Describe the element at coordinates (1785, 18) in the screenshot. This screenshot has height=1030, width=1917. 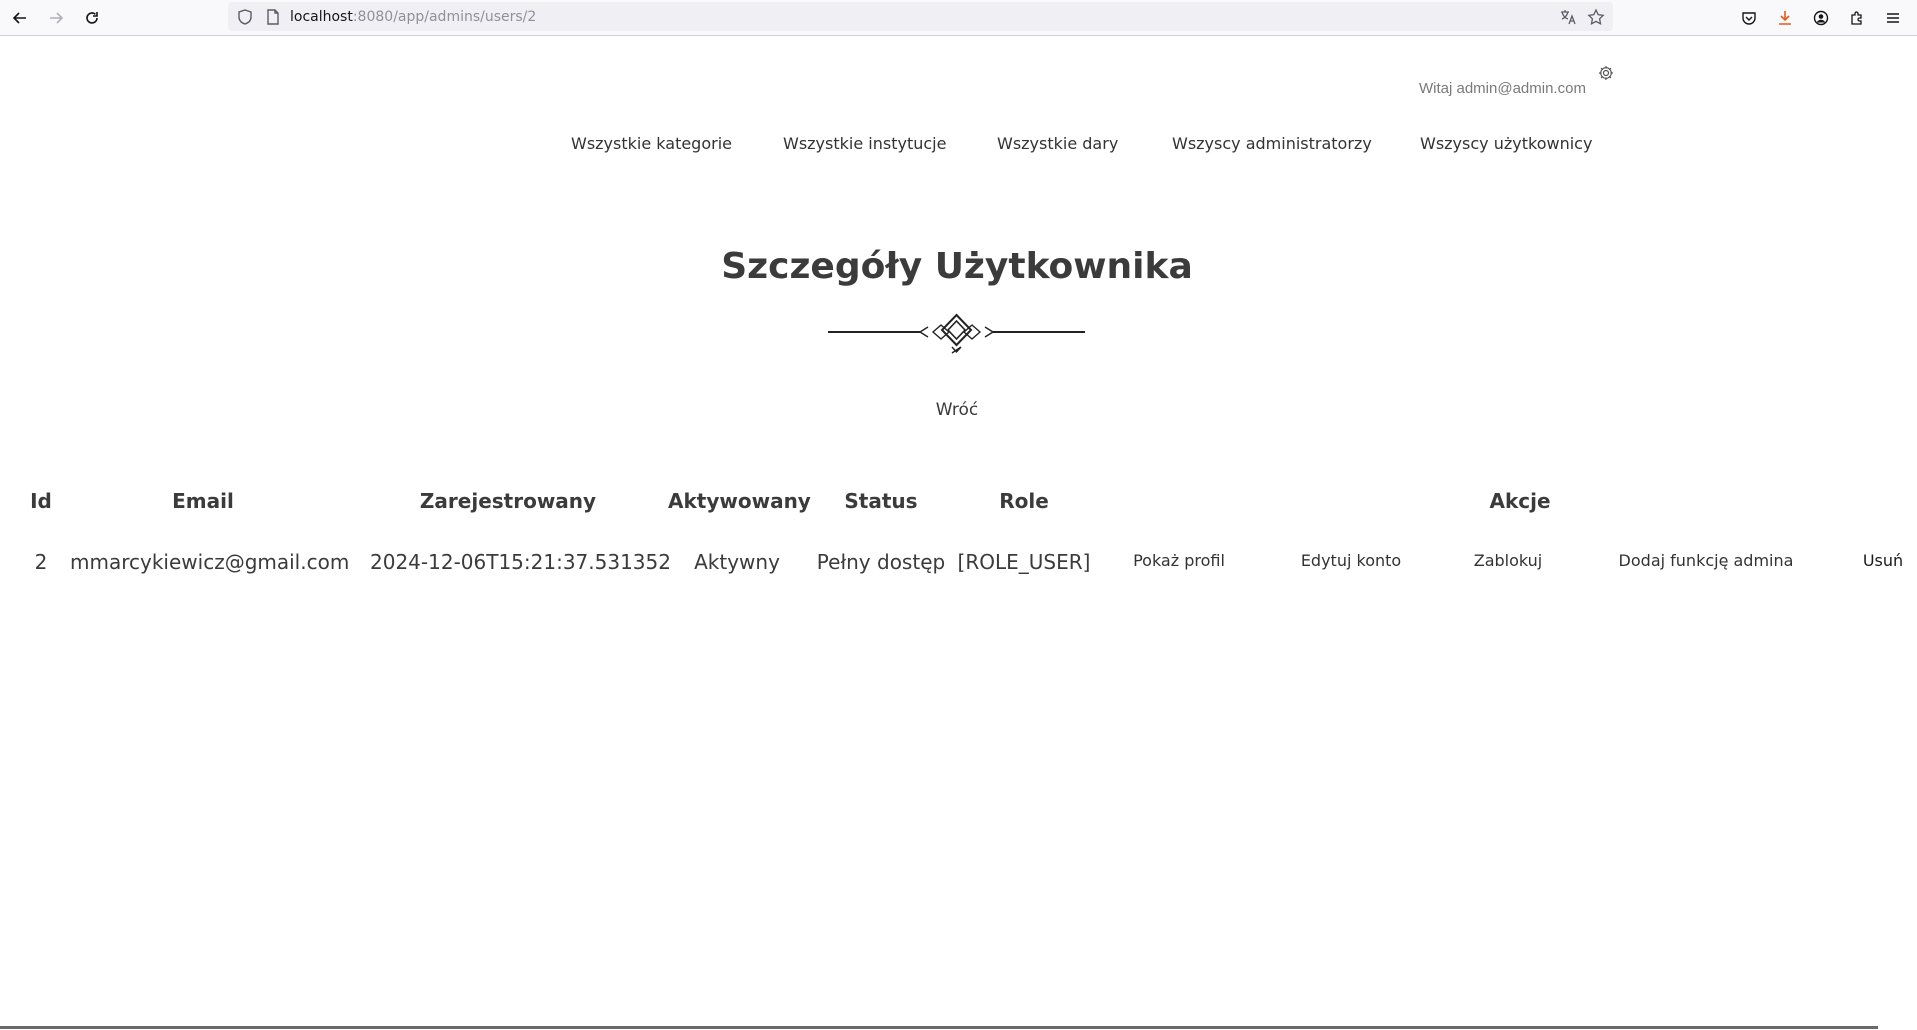
I see `download-icon` at that location.